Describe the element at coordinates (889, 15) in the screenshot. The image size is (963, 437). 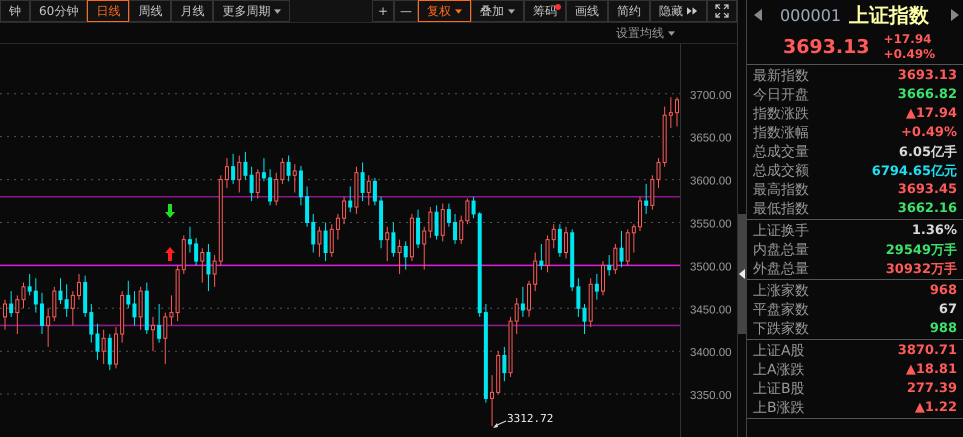
I see `index-name: 上证指数` at that location.